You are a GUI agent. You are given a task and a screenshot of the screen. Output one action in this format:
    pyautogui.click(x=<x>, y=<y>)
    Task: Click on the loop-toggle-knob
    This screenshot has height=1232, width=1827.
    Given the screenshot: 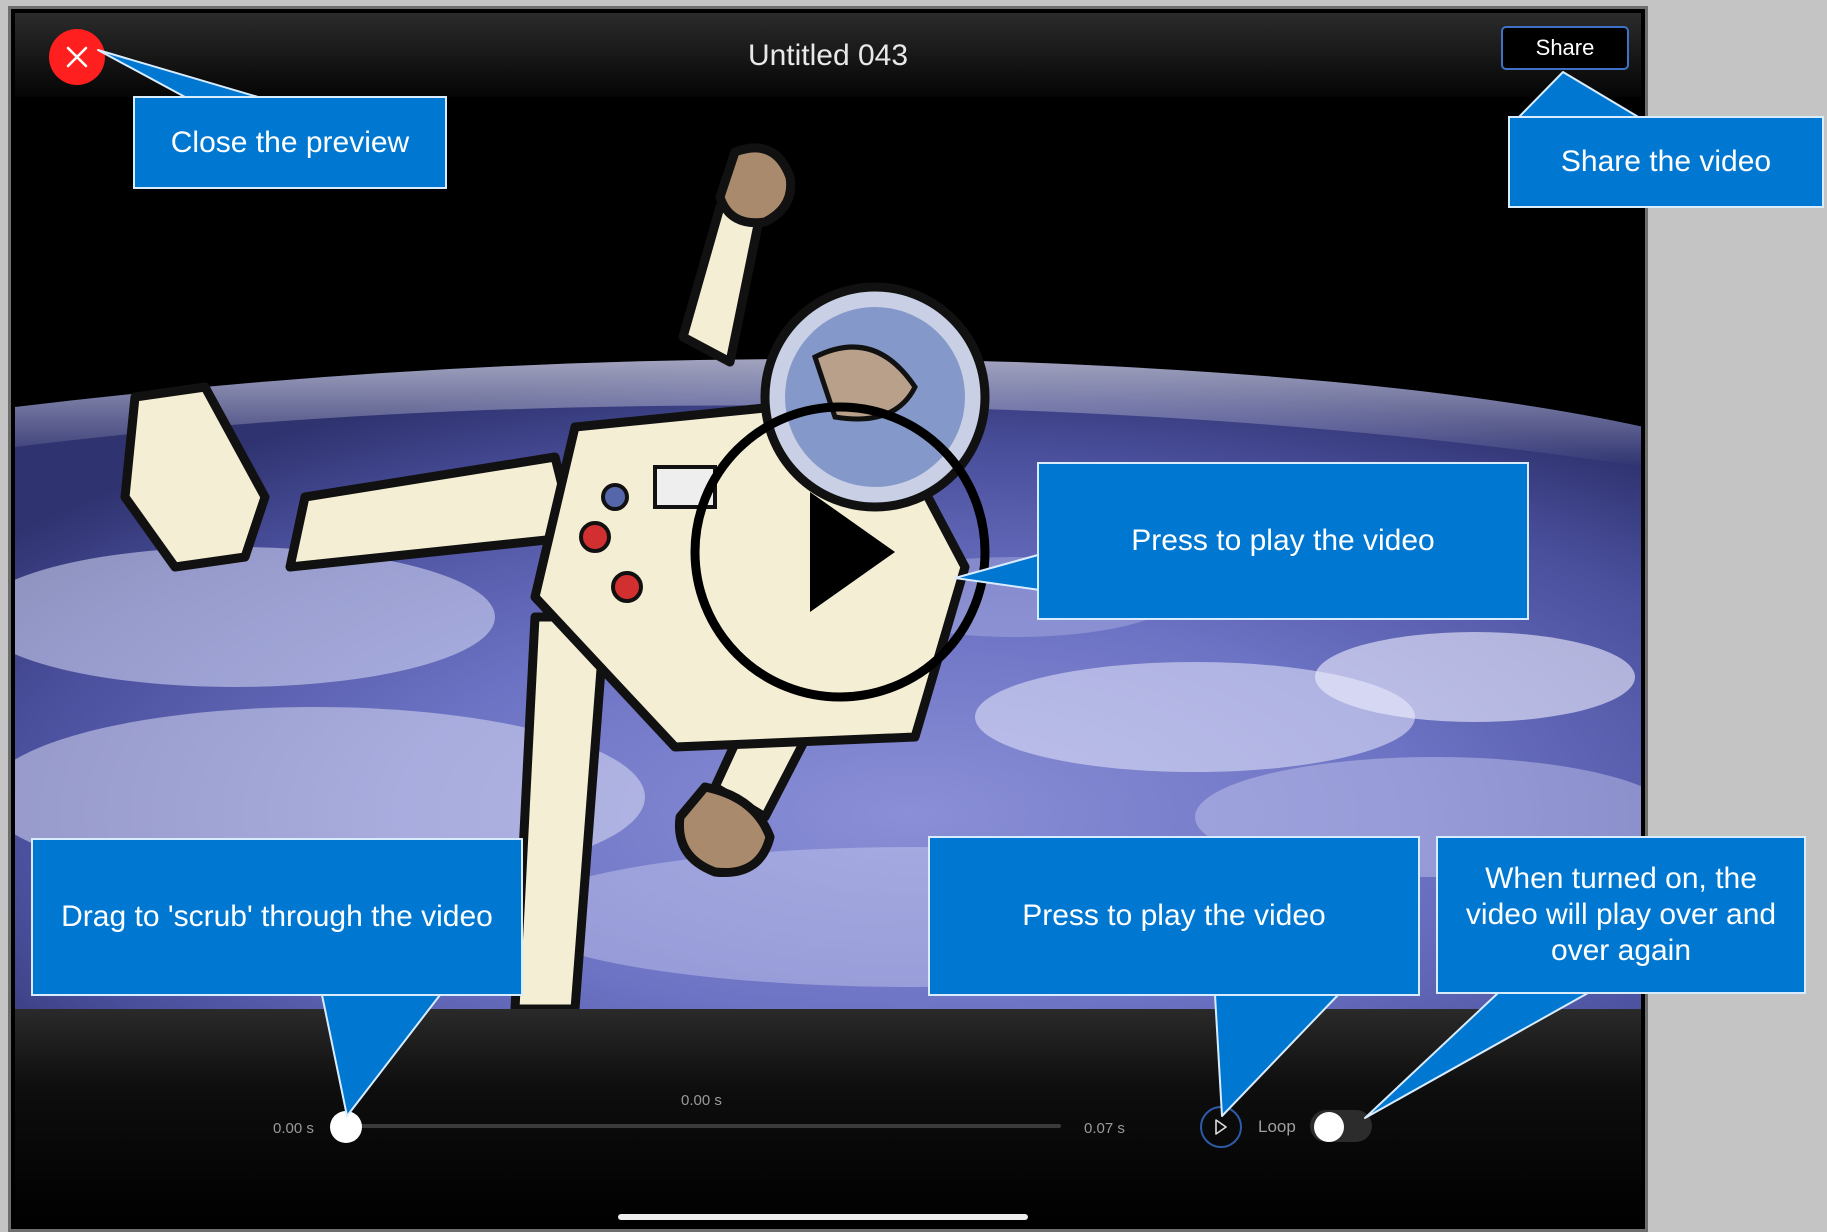 What is the action you would take?
    pyautogui.click(x=1329, y=1127)
    